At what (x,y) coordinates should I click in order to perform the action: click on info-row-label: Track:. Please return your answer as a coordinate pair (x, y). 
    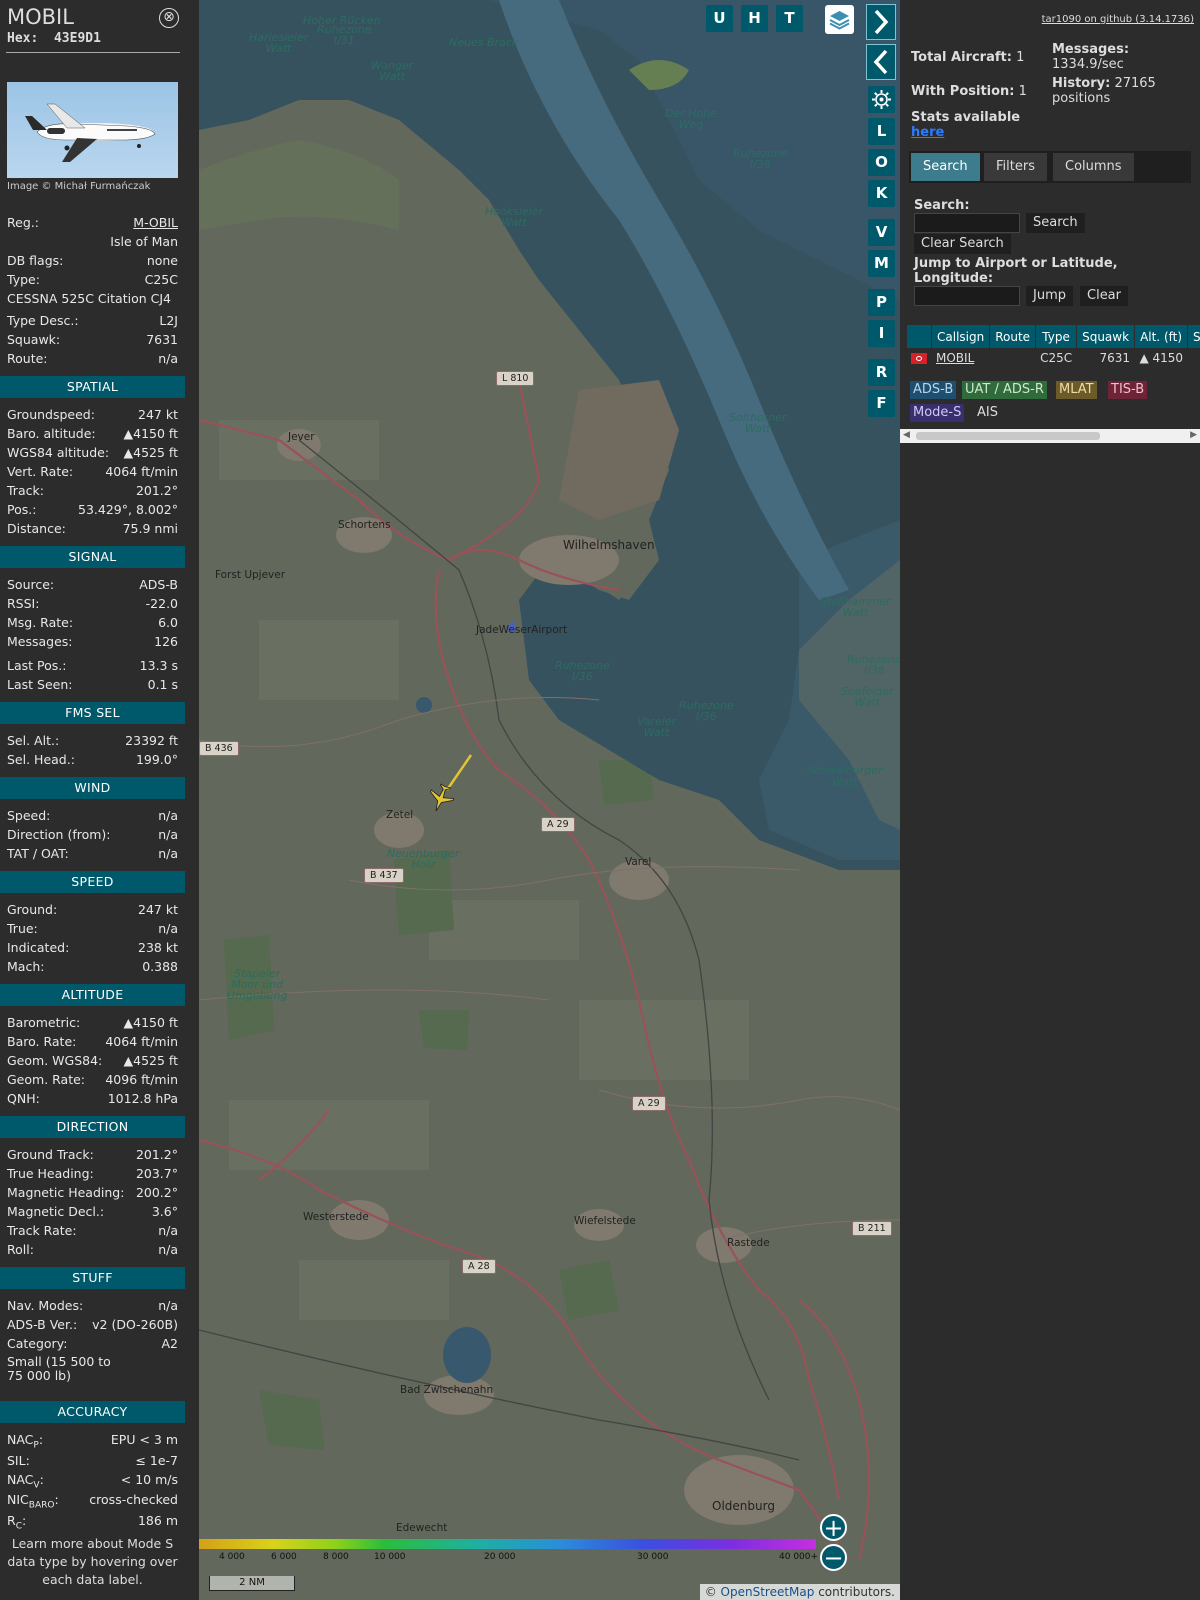
    Looking at the image, I should click on (25, 490).